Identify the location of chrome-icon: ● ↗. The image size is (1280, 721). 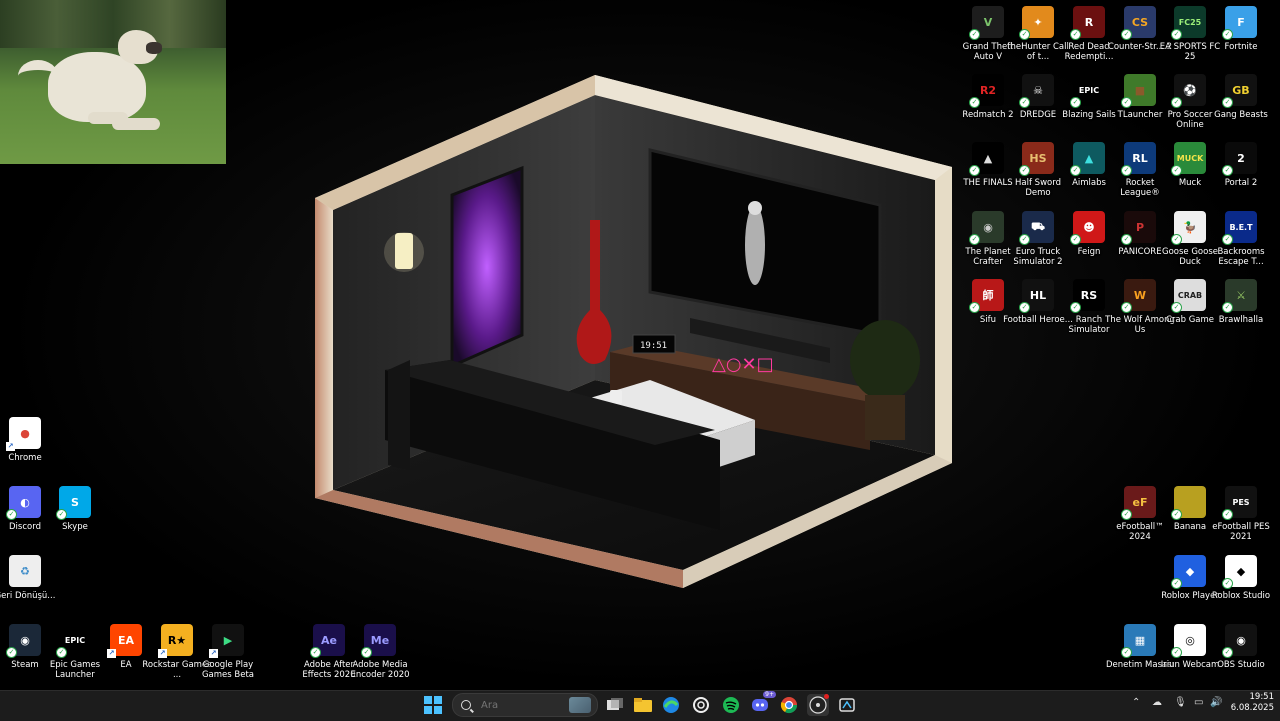
(23, 434).